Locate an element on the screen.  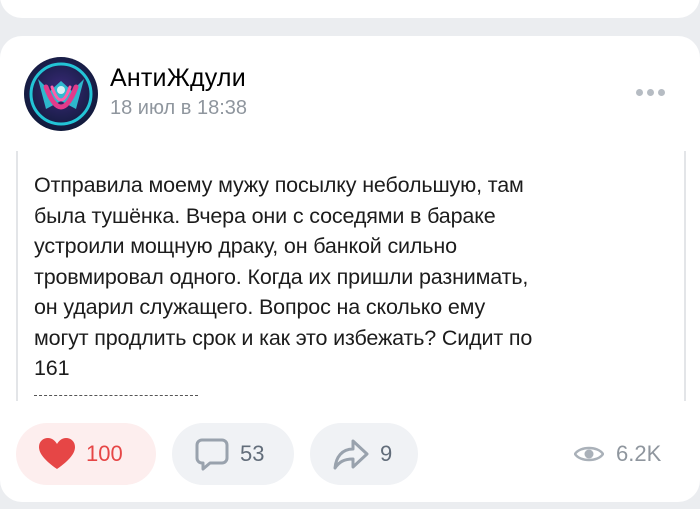
more-dots-icon is located at coordinates (653, 92).